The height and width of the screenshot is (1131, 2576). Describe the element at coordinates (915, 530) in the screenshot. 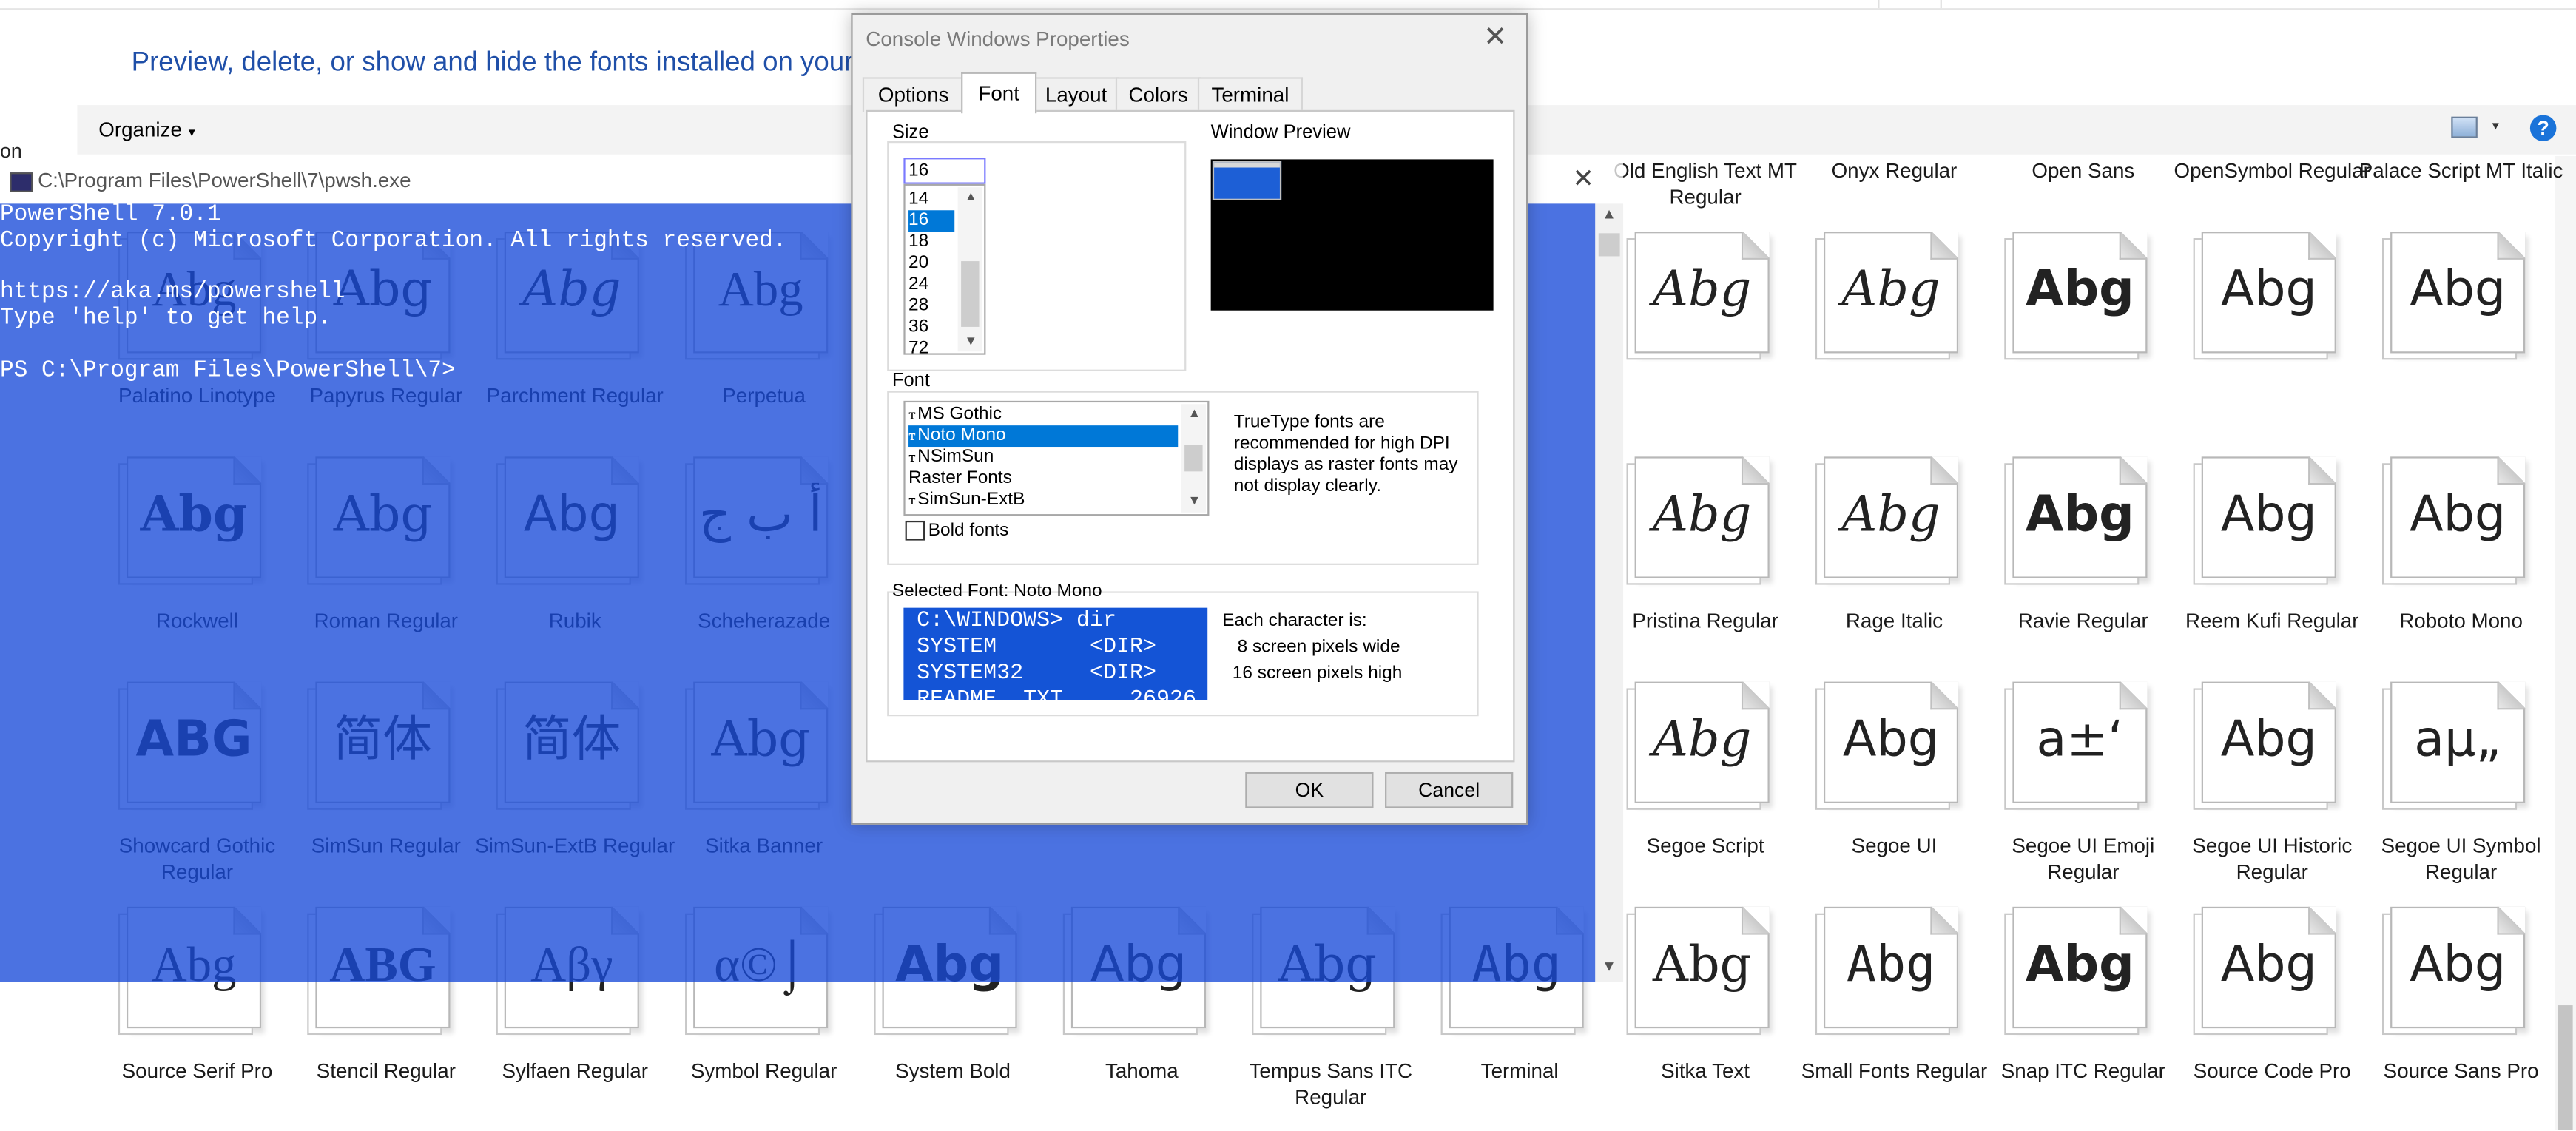

I see `bold-fonts-checkbox` at that location.